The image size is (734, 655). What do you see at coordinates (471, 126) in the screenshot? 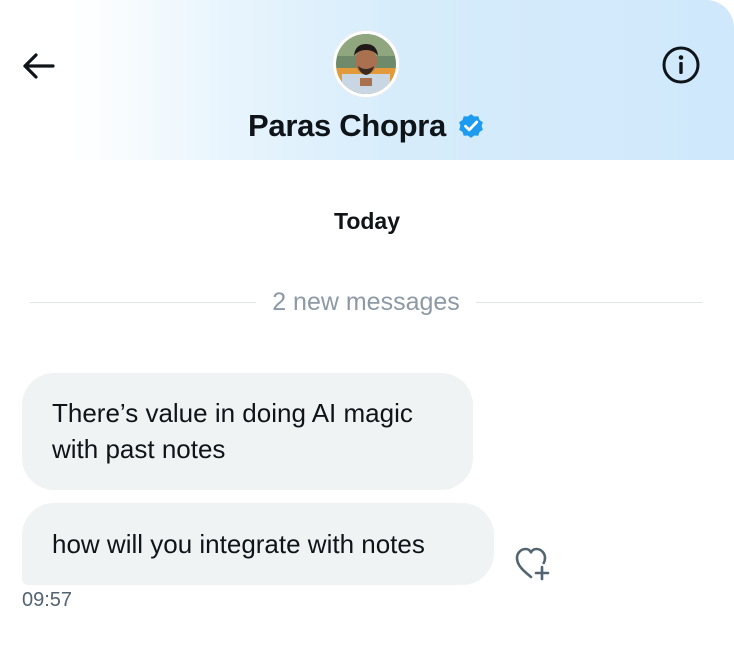
I see `verified-badge-icon` at bounding box center [471, 126].